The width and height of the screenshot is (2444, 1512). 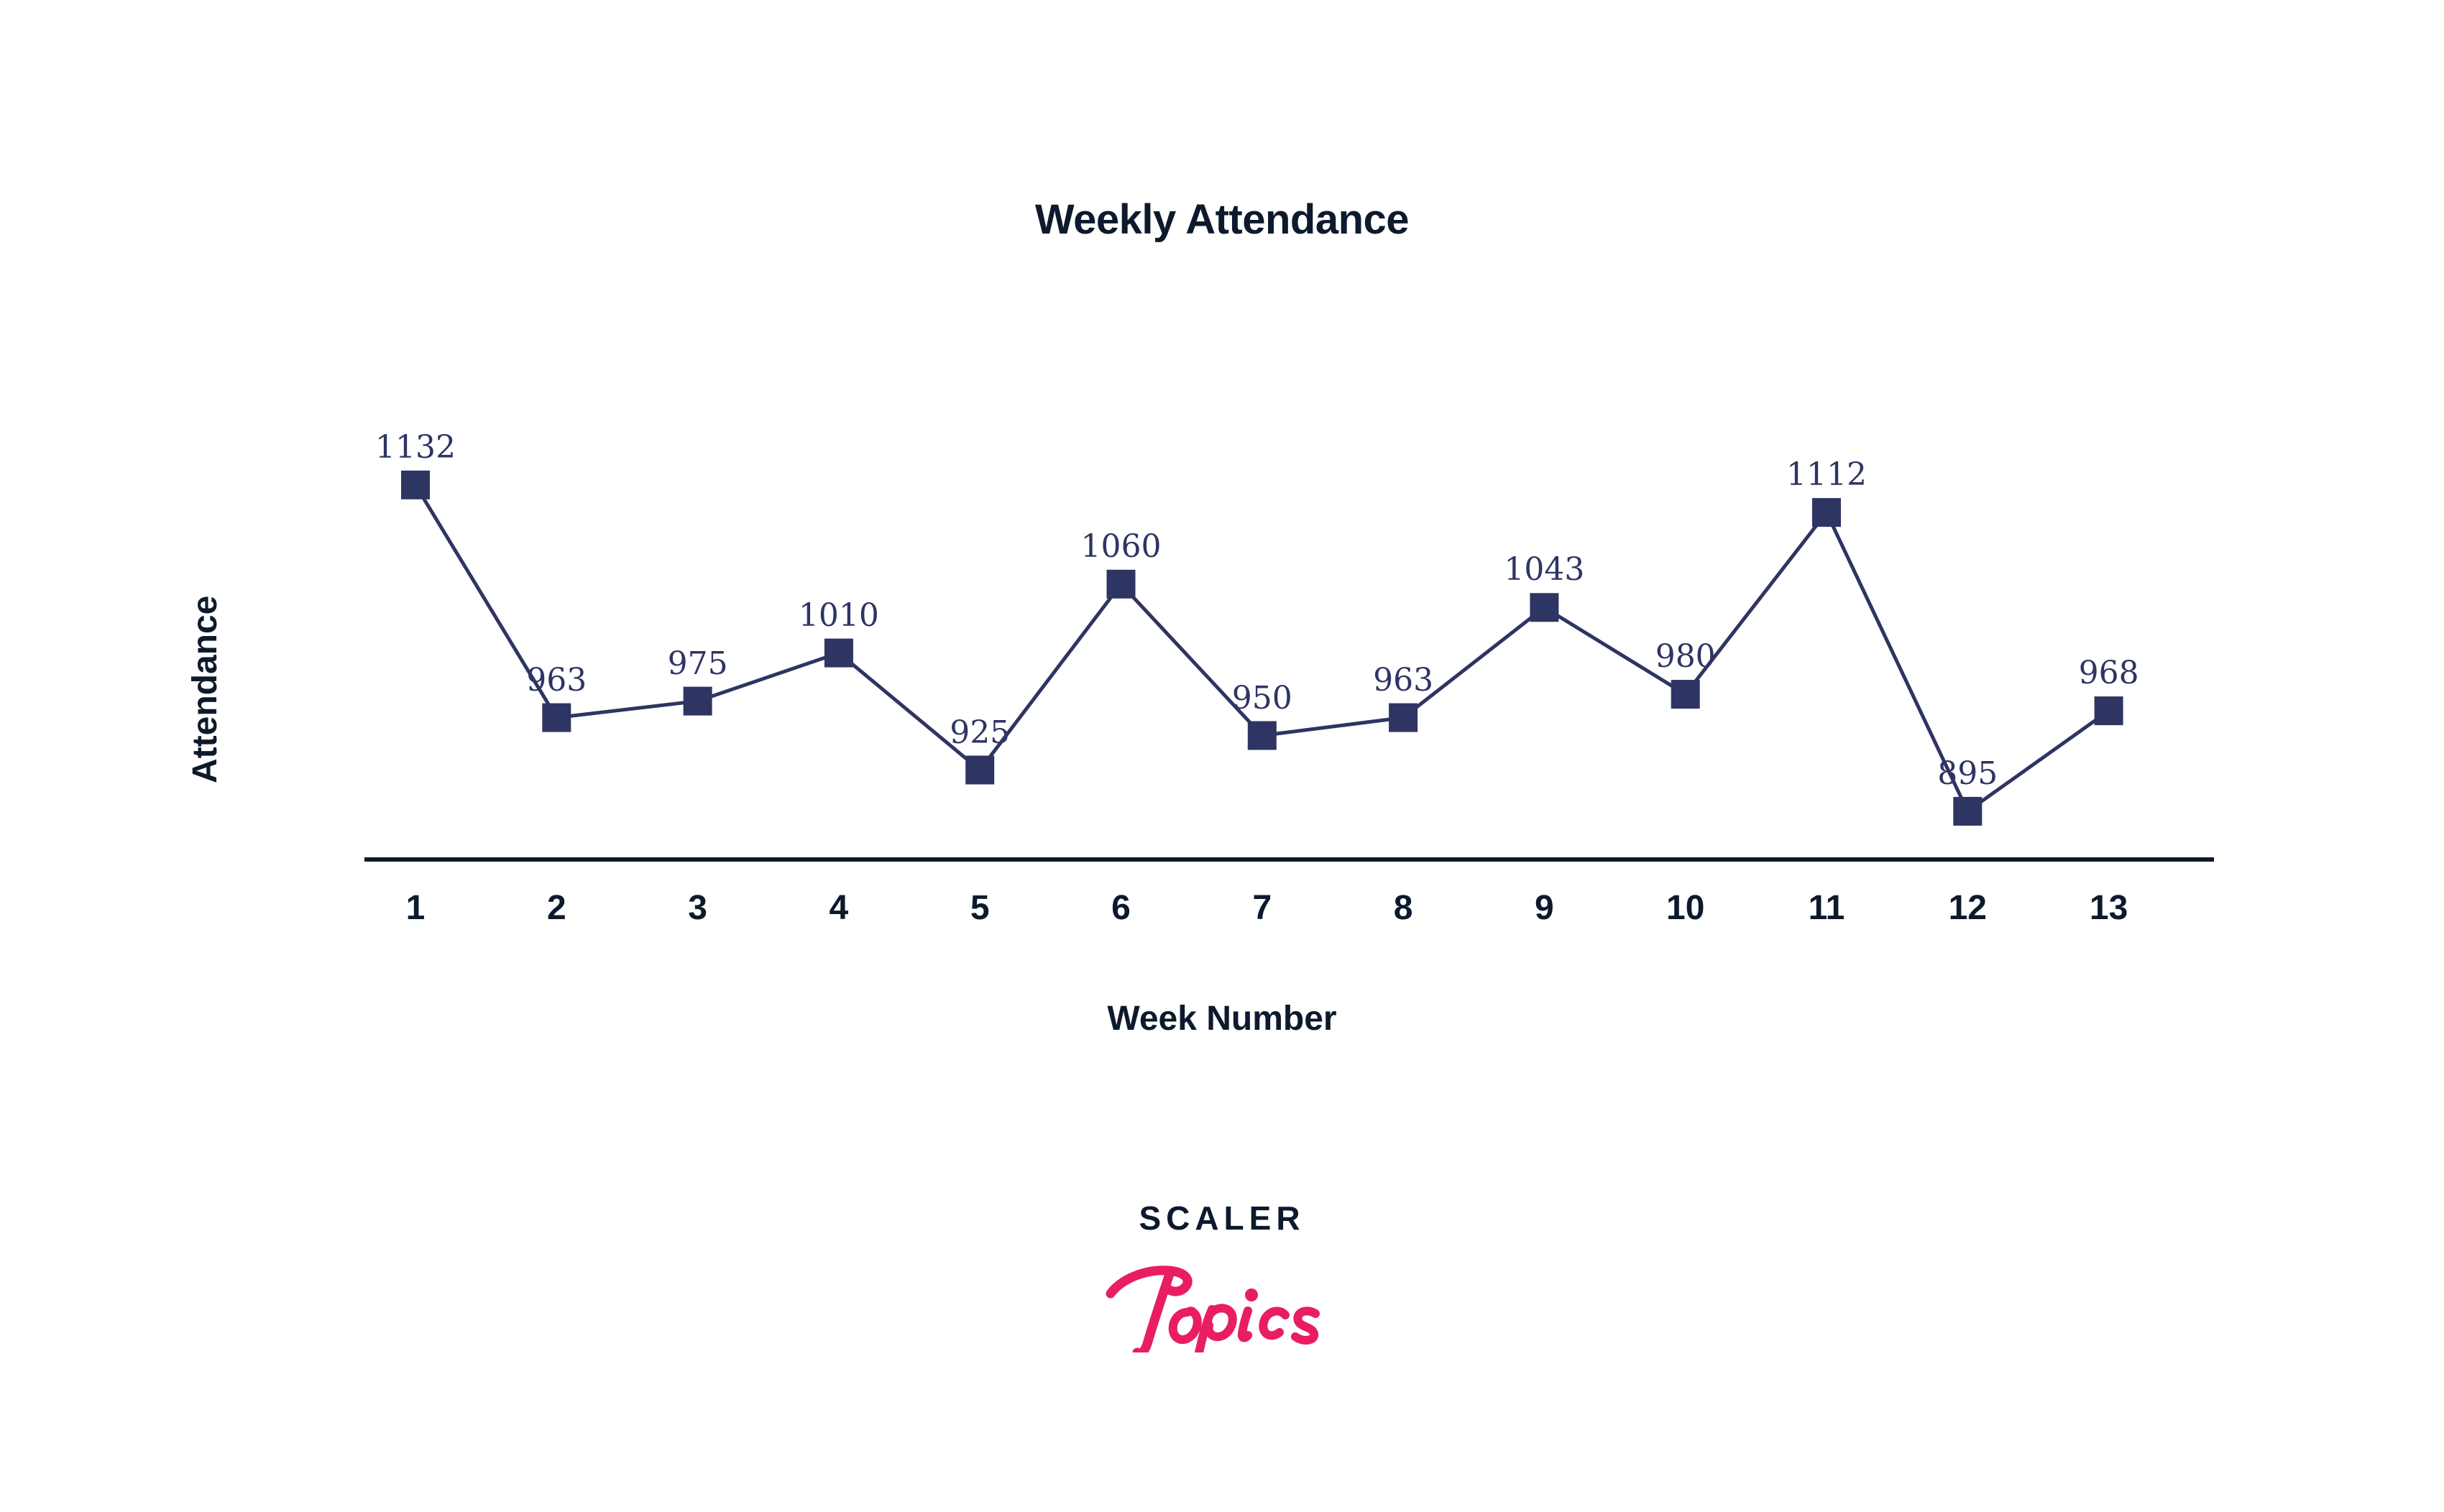 I want to click on y-axis-title: Attendance, so click(x=205, y=689).